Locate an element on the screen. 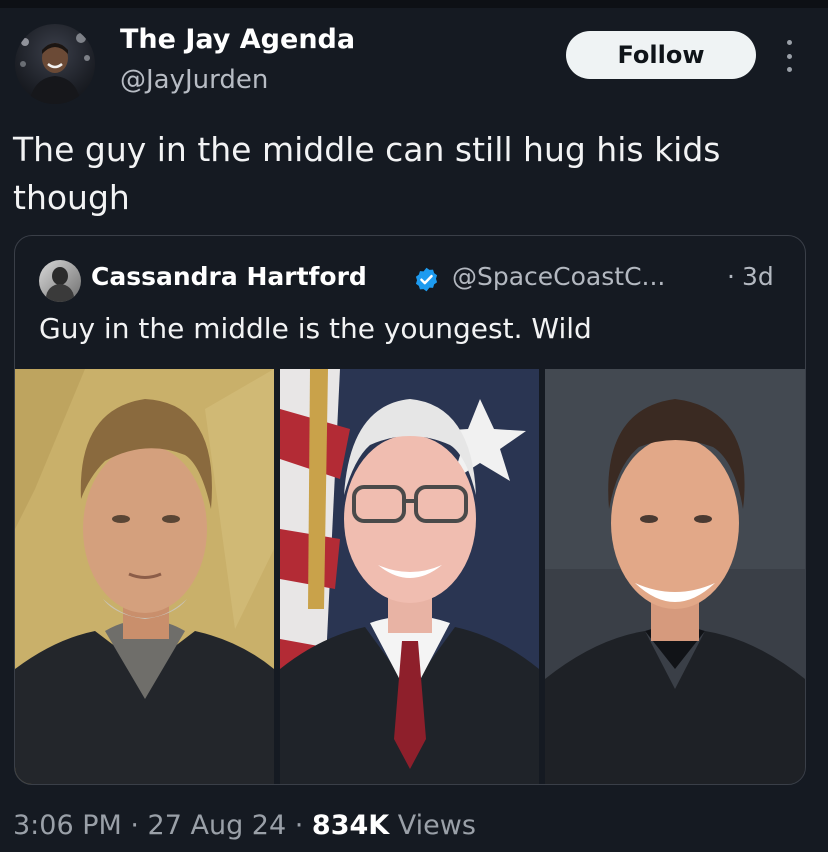 The height and width of the screenshot is (852, 828). quoted-author-avatar is located at coordinates (60, 281).